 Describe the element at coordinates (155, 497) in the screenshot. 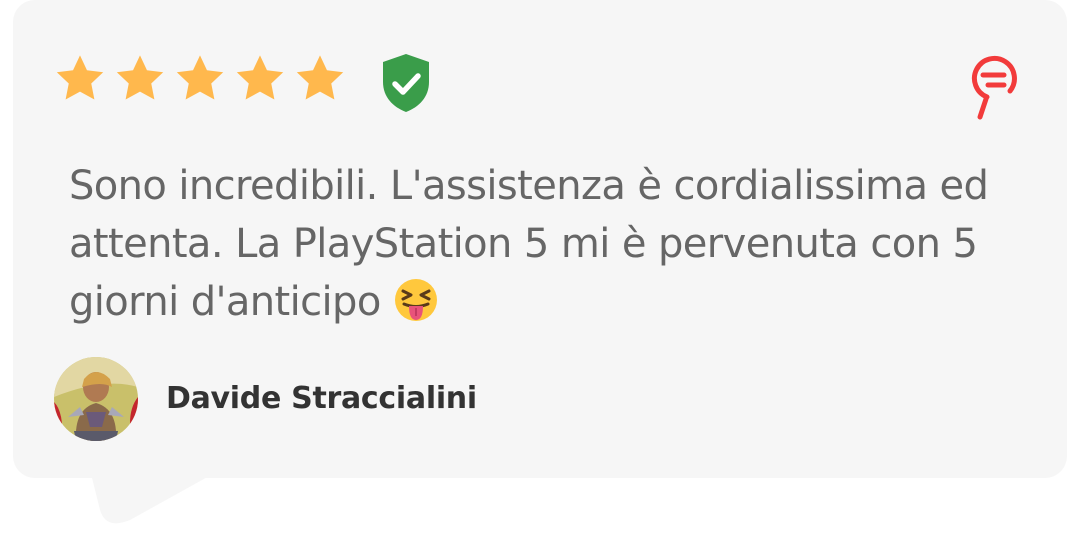

I see `speech-bubble-tail` at that location.